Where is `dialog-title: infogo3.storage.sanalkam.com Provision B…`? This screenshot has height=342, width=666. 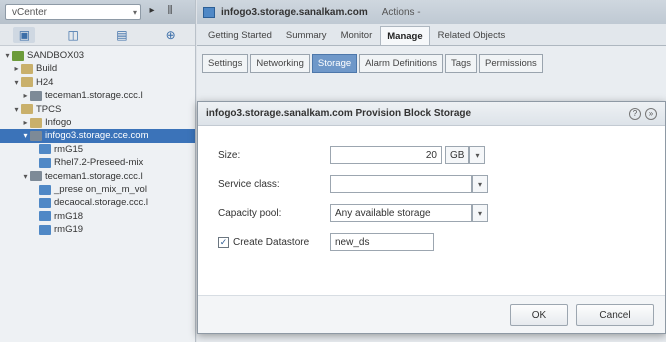
dialog-title: infogo3.storage.sanalkam.com Provision B… is located at coordinates (339, 113).